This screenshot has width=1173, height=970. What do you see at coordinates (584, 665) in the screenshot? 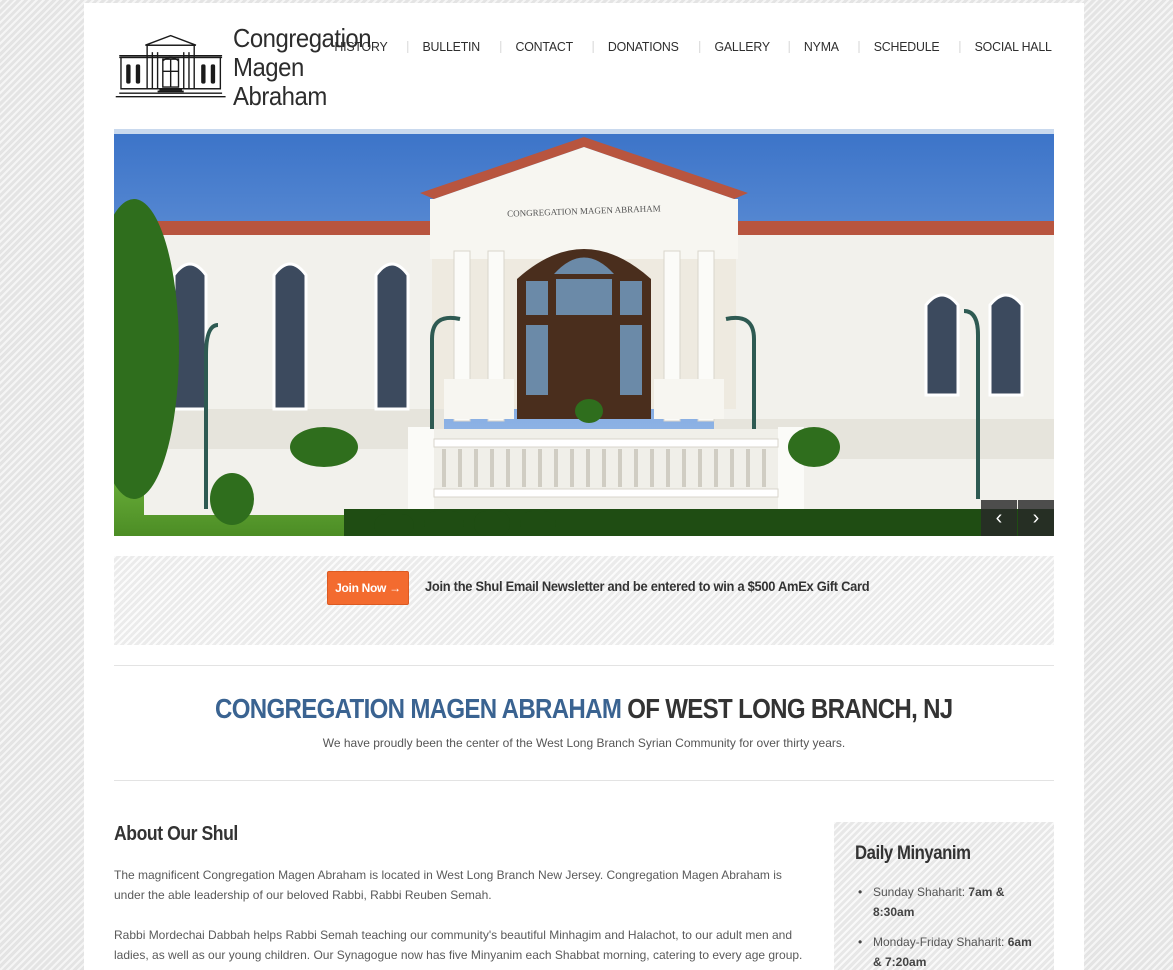
I see `divider-top` at bounding box center [584, 665].